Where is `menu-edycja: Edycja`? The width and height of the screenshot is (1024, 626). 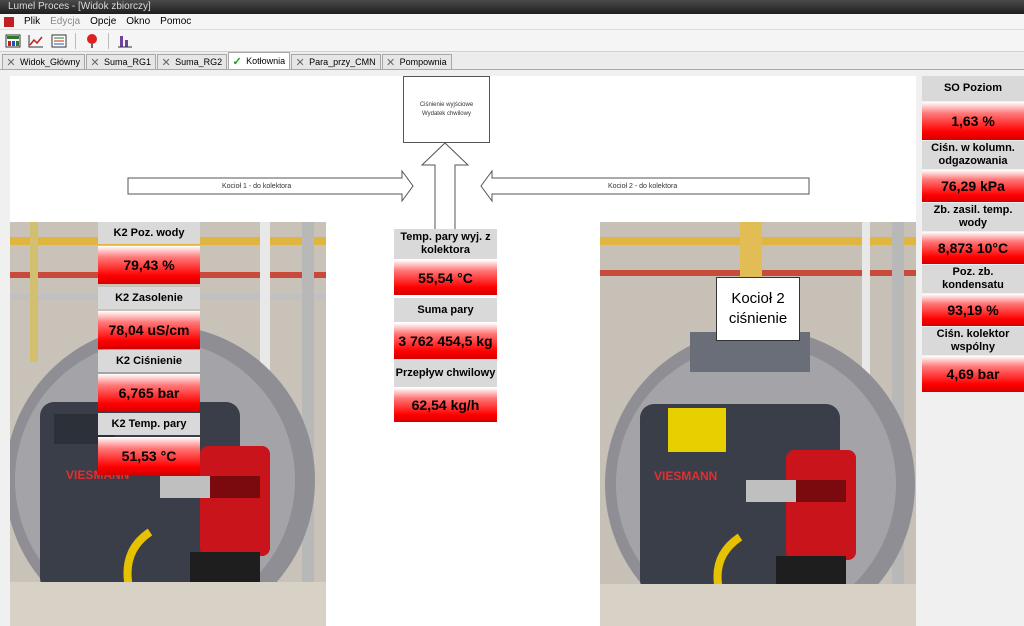 menu-edycja: Edycja is located at coordinates (65, 21).